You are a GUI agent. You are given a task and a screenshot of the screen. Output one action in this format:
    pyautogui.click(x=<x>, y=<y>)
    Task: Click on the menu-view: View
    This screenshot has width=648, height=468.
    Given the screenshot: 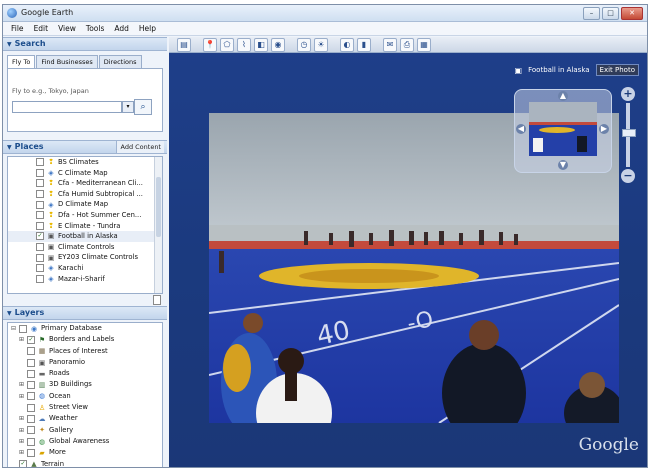 What is the action you would take?
    pyautogui.click(x=67, y=28)
    